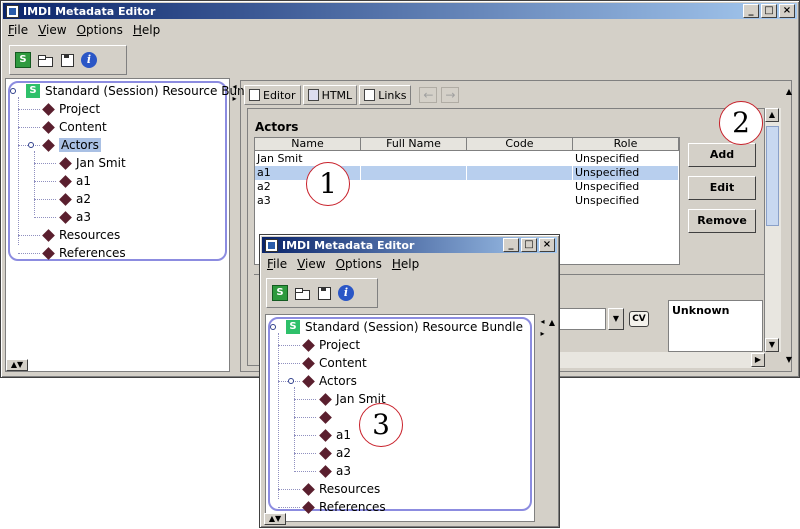 The height and width of the screenshot is (529, 800). Describe the element at coordinates (511, 245) in the screenshot. I see `popup-minimize-button: _` at that location.